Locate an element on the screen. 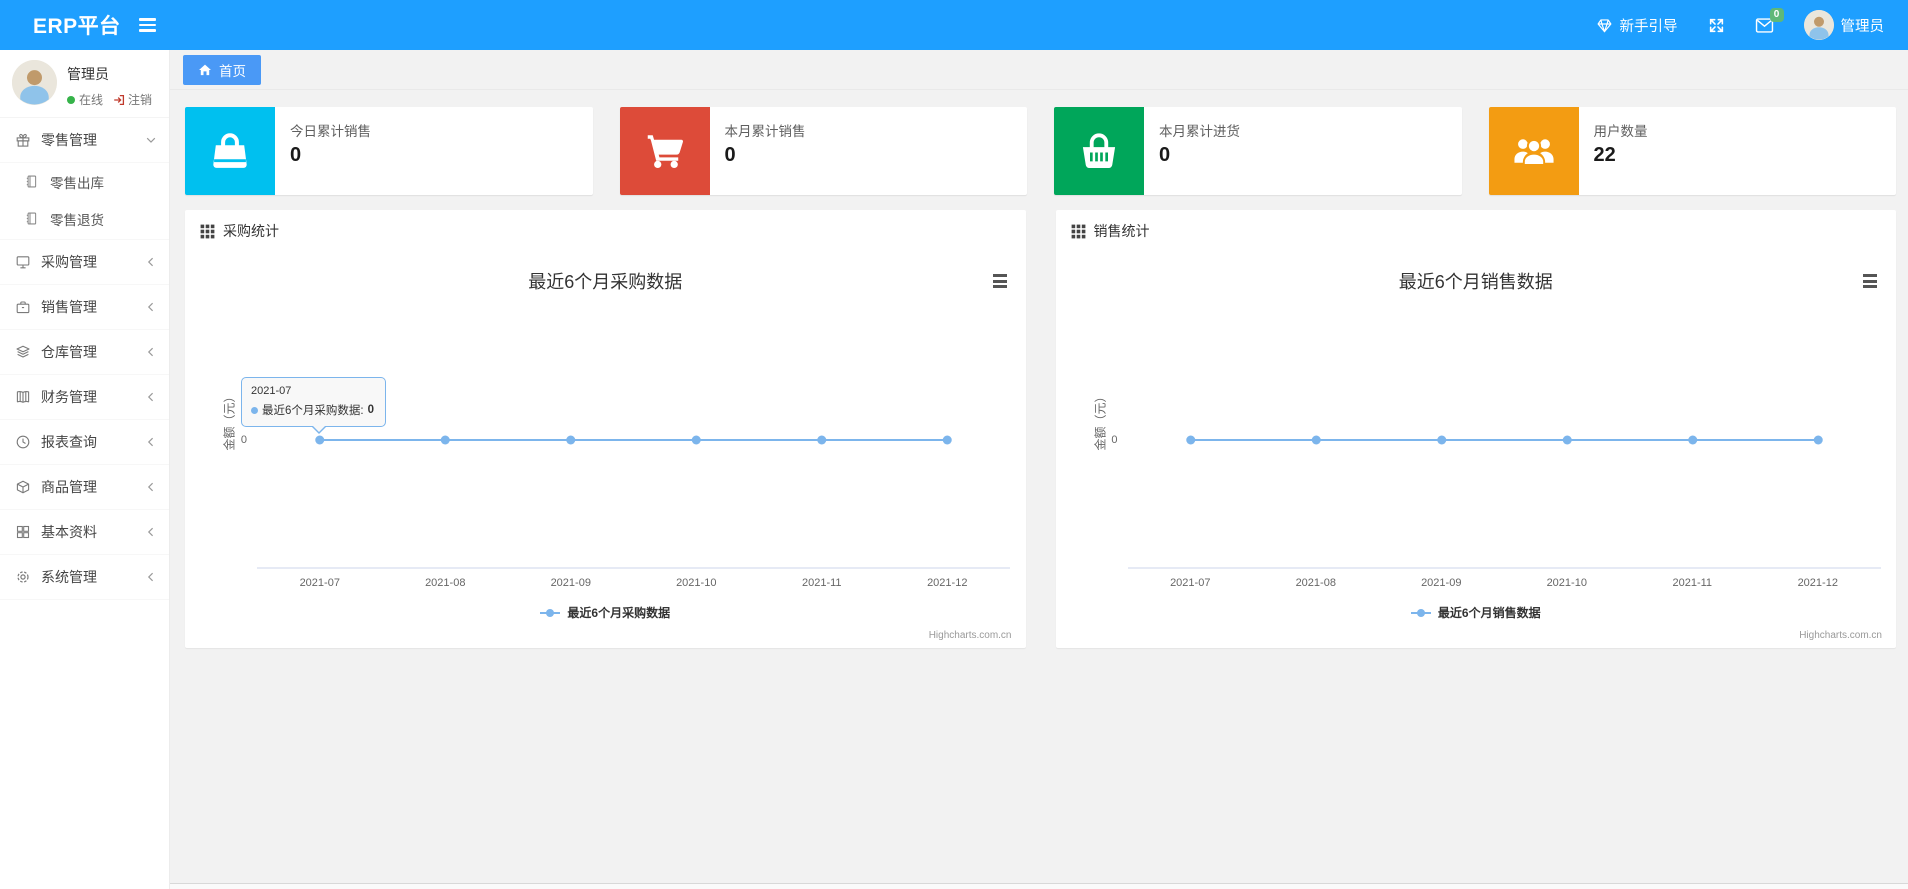 This screenshot has width=1908, height=889. sidebar-item-label: 商品管理 is located at coordinates (69, 487).